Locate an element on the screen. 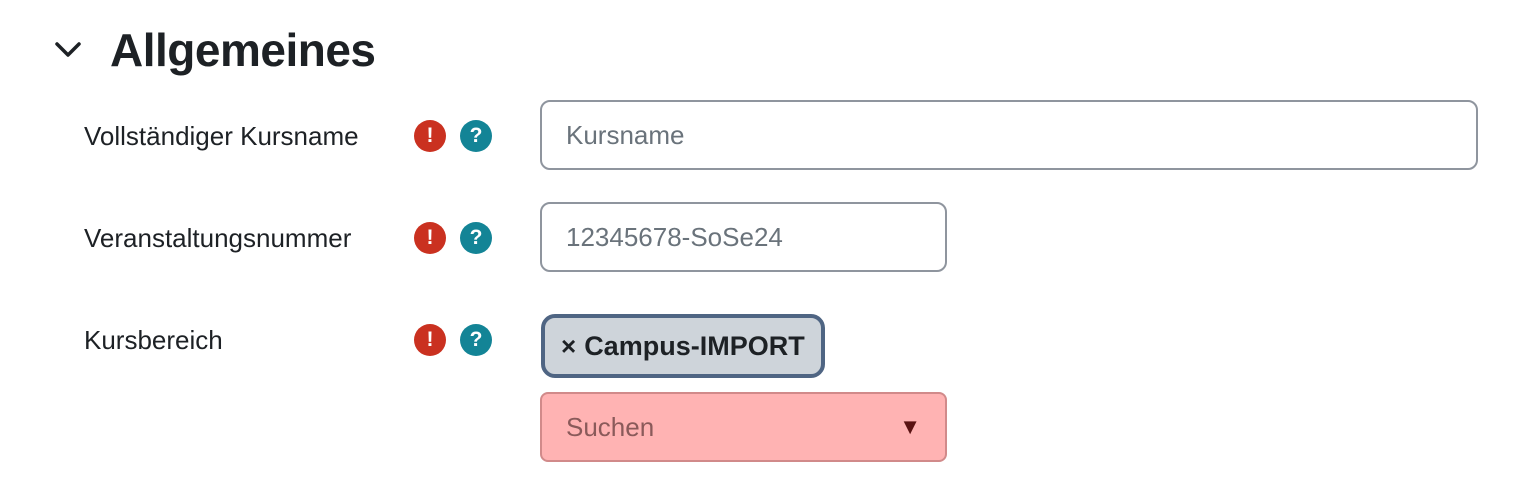 The height and width of the screenshot is (480, 1536). category-search-placeholder: Suchen is located at coordinates (610, 426).